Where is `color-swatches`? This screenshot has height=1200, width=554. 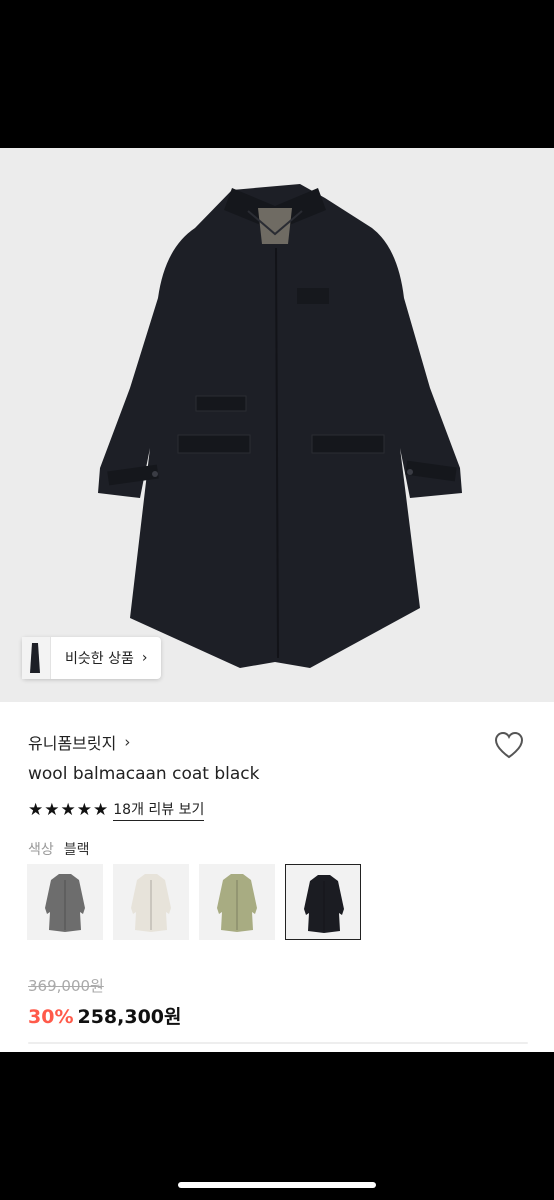
color-swatches is located at coordinates (199, 902).